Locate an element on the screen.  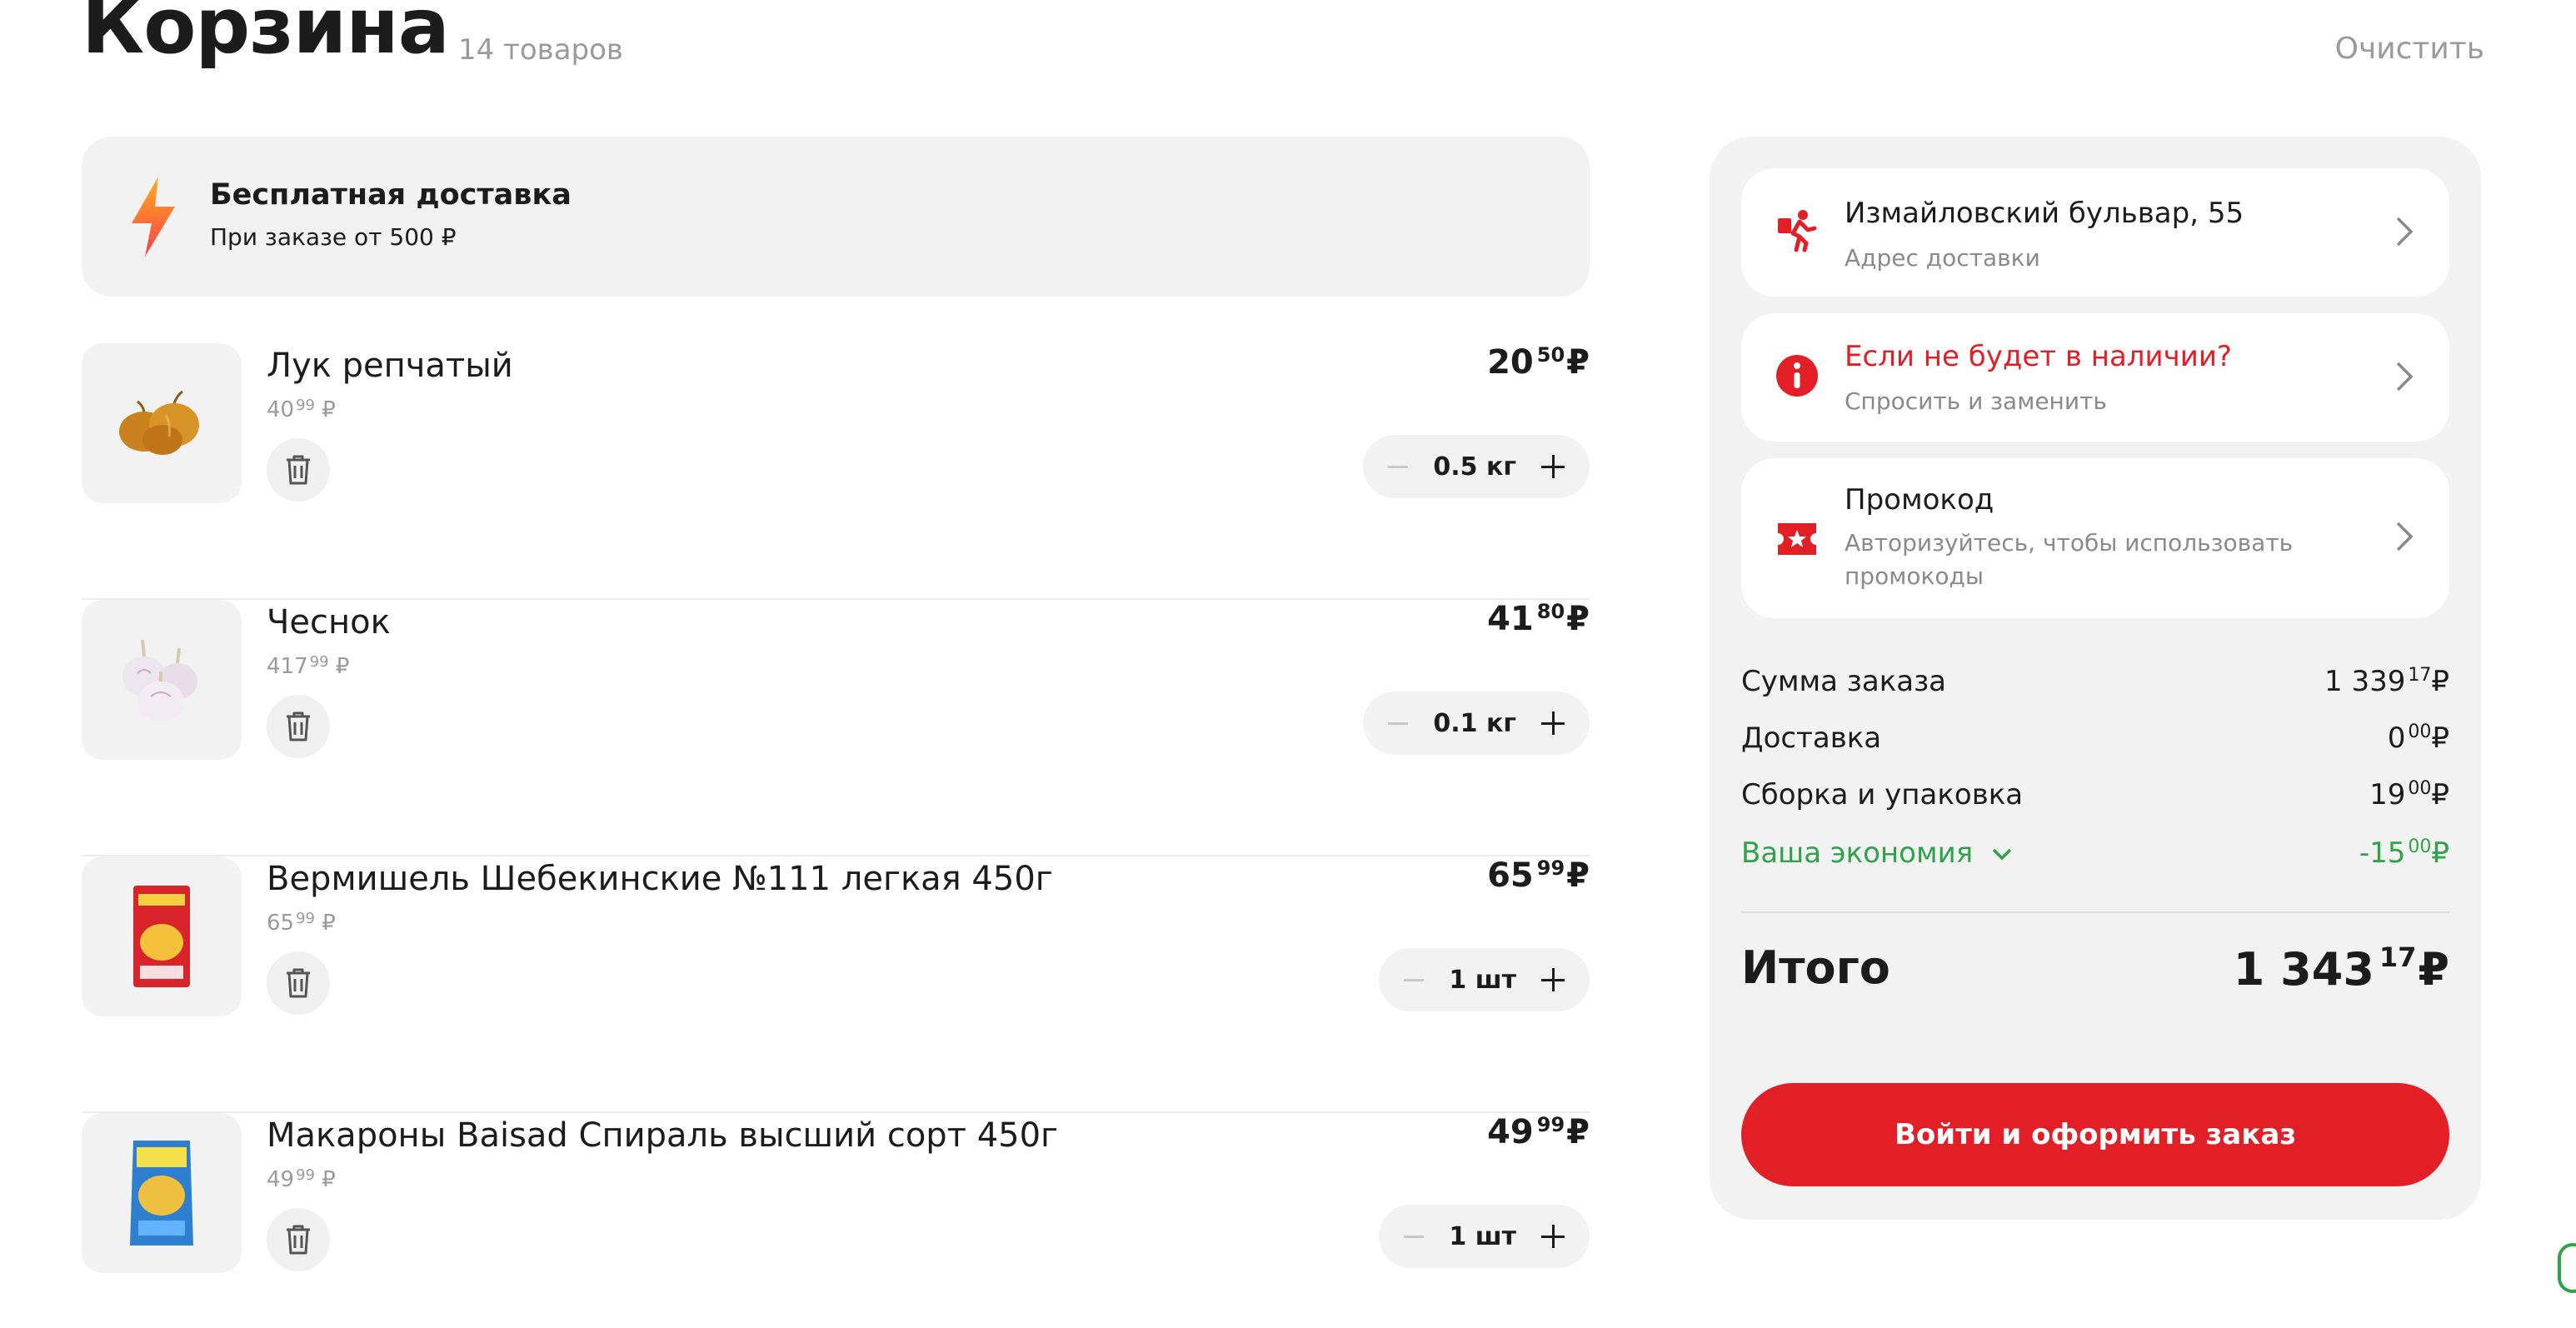
quantity-stepper: 0.1 кг is located at coordinates (1476, 723).